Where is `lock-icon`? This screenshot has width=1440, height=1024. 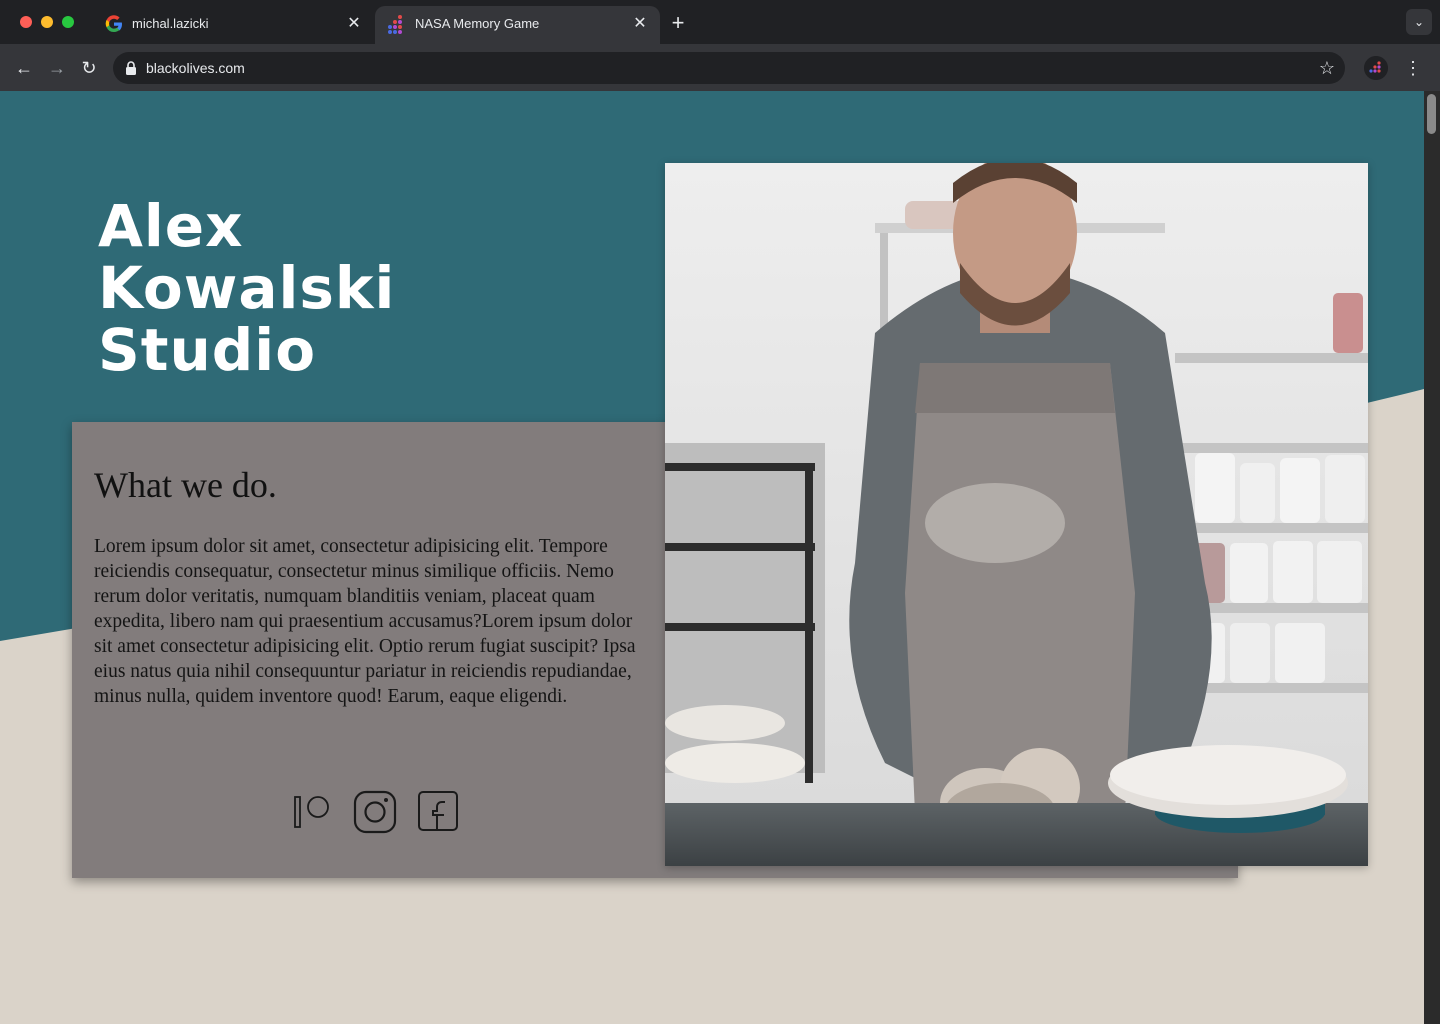
lock-icon is located at coordinates (131, 68).